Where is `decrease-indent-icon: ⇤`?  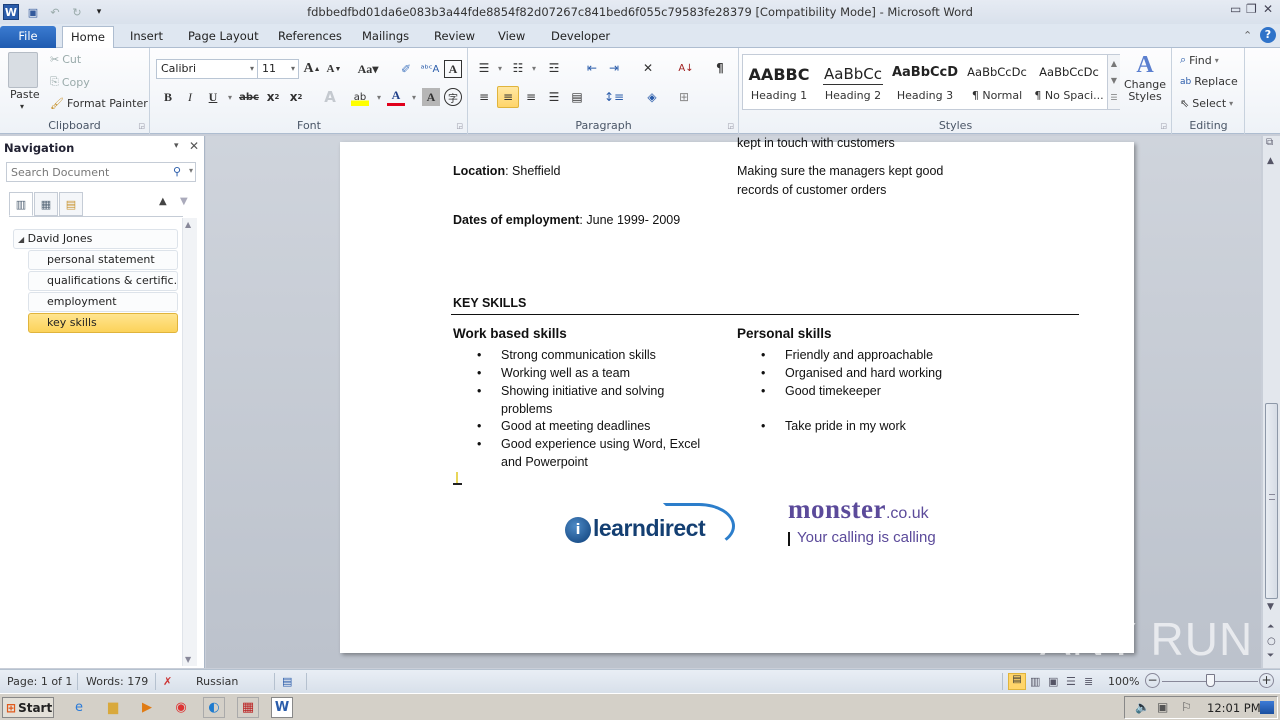 decrease-indent-icon: ⇤ is located at coordinates (592, 68).